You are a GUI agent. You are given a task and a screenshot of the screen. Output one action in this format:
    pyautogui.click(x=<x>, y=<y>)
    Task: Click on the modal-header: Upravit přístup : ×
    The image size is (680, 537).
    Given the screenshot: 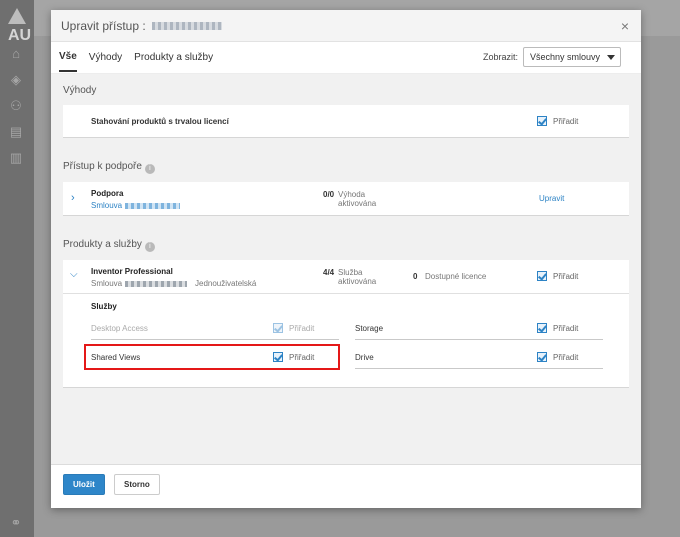 What is the action you would take?
    pyautogui.click(x=346, y=26)
    